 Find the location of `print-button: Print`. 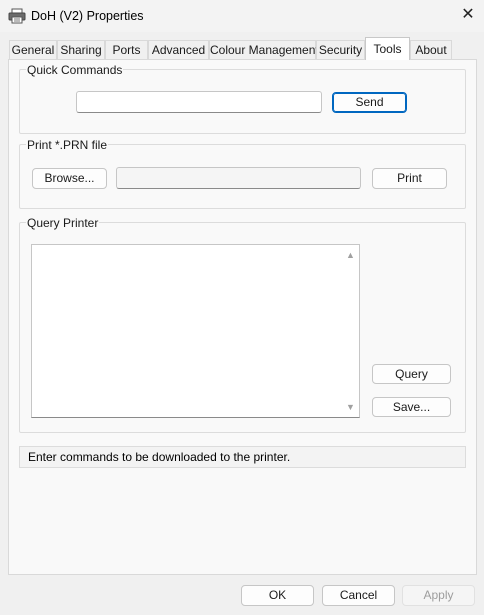

print-button: Print is located at coordinates (409, 178).